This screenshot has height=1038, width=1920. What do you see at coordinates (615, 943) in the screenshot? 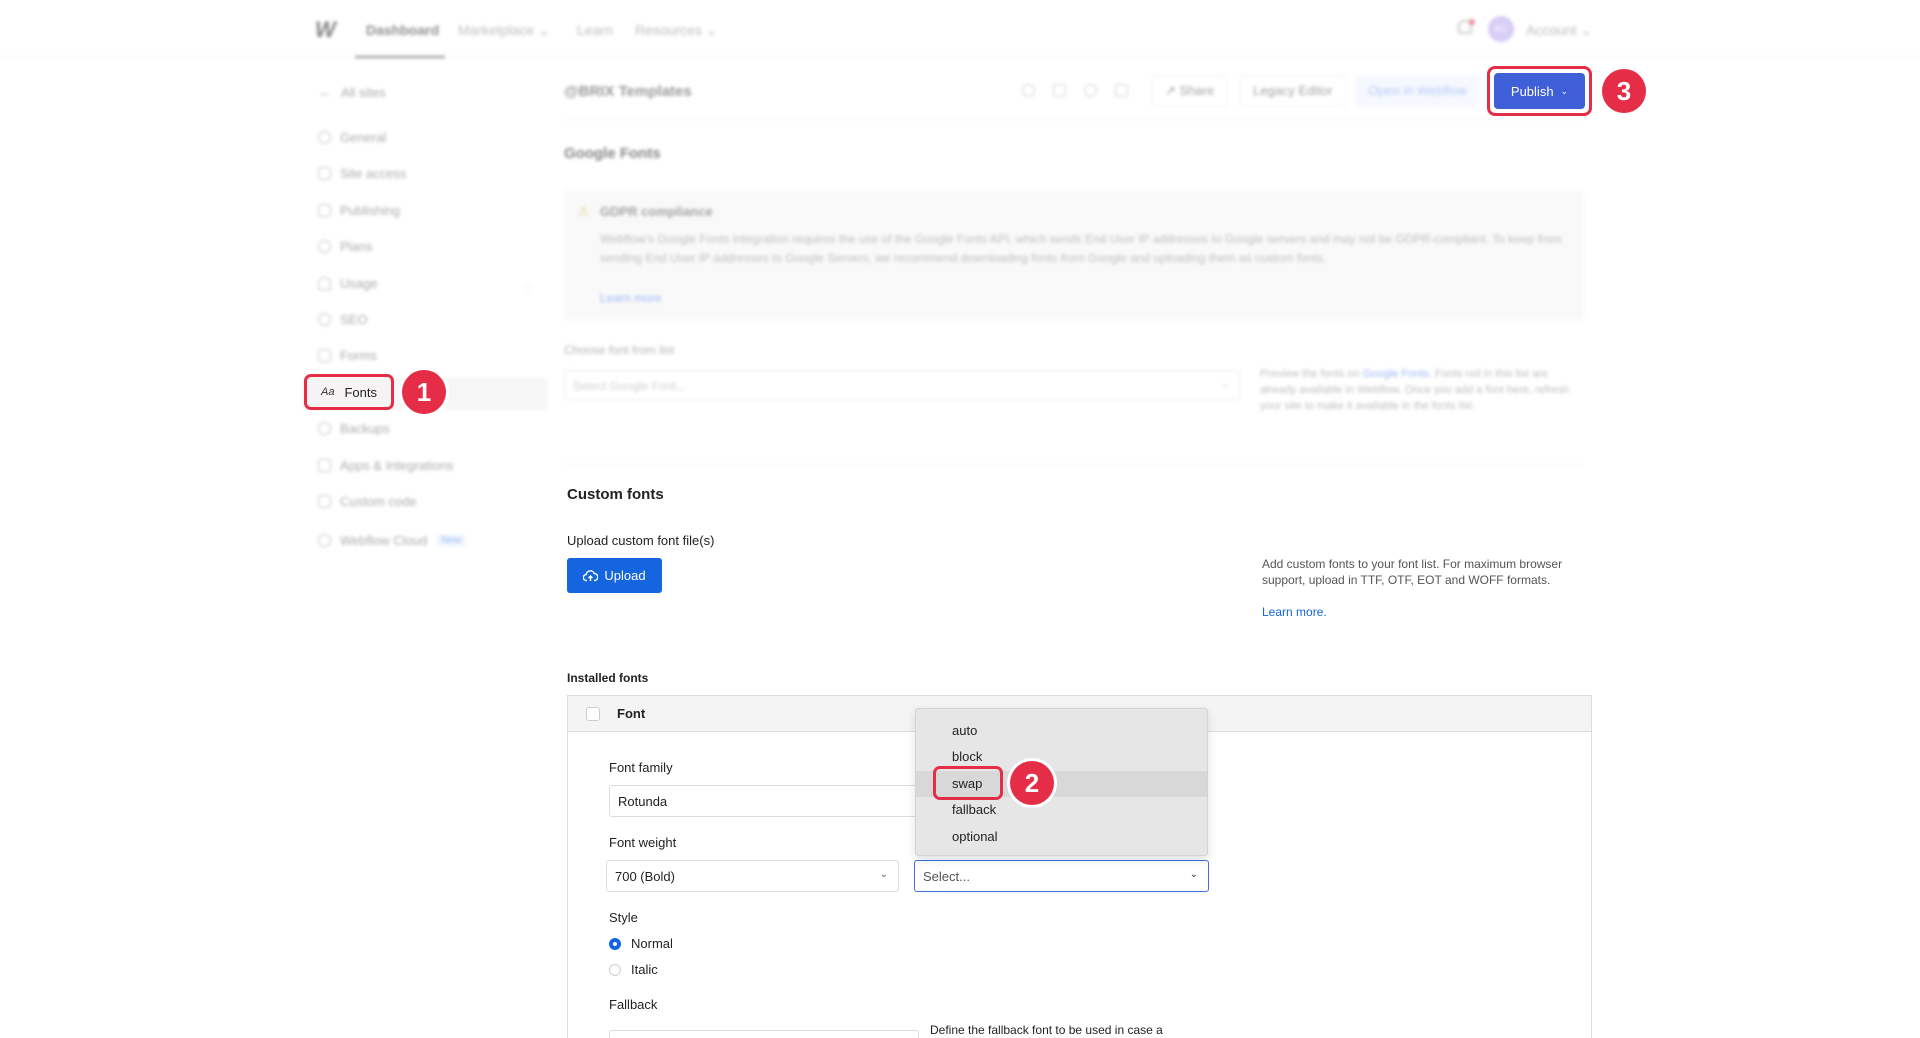
I see `radio-selected` at bounding box center [615, 943].